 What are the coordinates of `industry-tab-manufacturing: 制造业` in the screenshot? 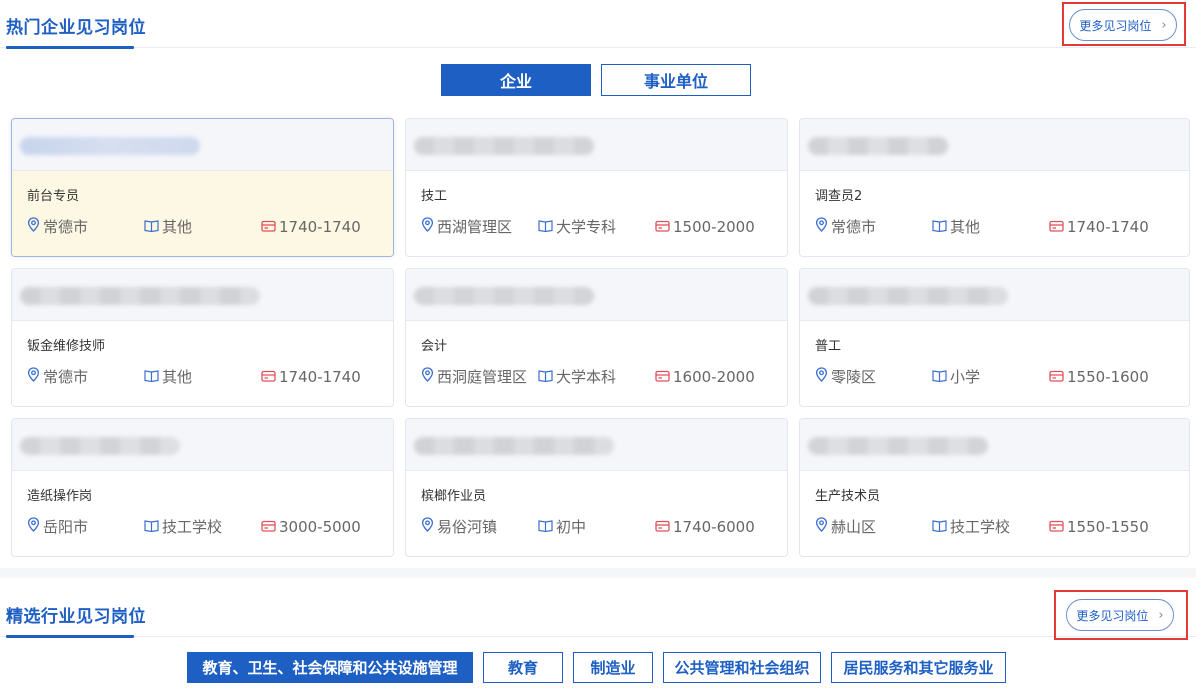 It's located at (613, 667).